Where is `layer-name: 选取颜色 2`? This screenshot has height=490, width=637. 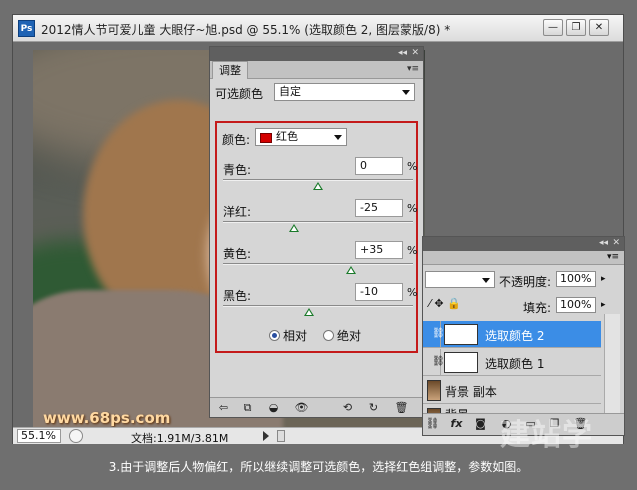 layer-name: 选取颜色 2 is located at coordinates (514, 335).